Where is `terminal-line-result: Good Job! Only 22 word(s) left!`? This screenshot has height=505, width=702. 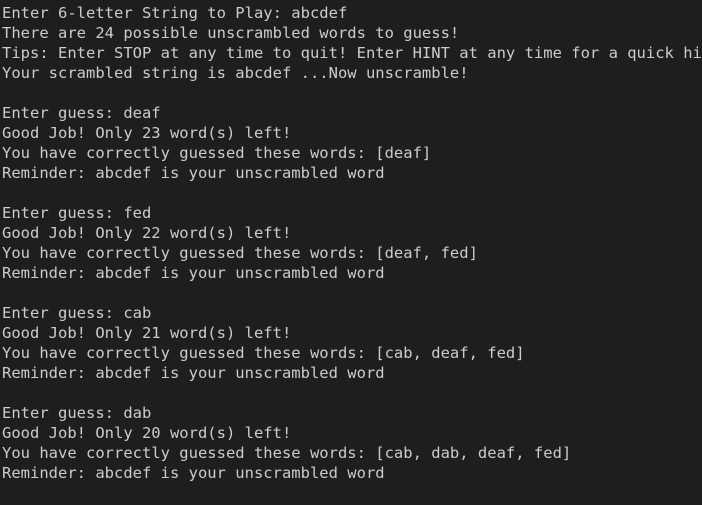
terminal-line-result: Good Job! Only 22 word(s) left! is located at coordinates (147, 233).